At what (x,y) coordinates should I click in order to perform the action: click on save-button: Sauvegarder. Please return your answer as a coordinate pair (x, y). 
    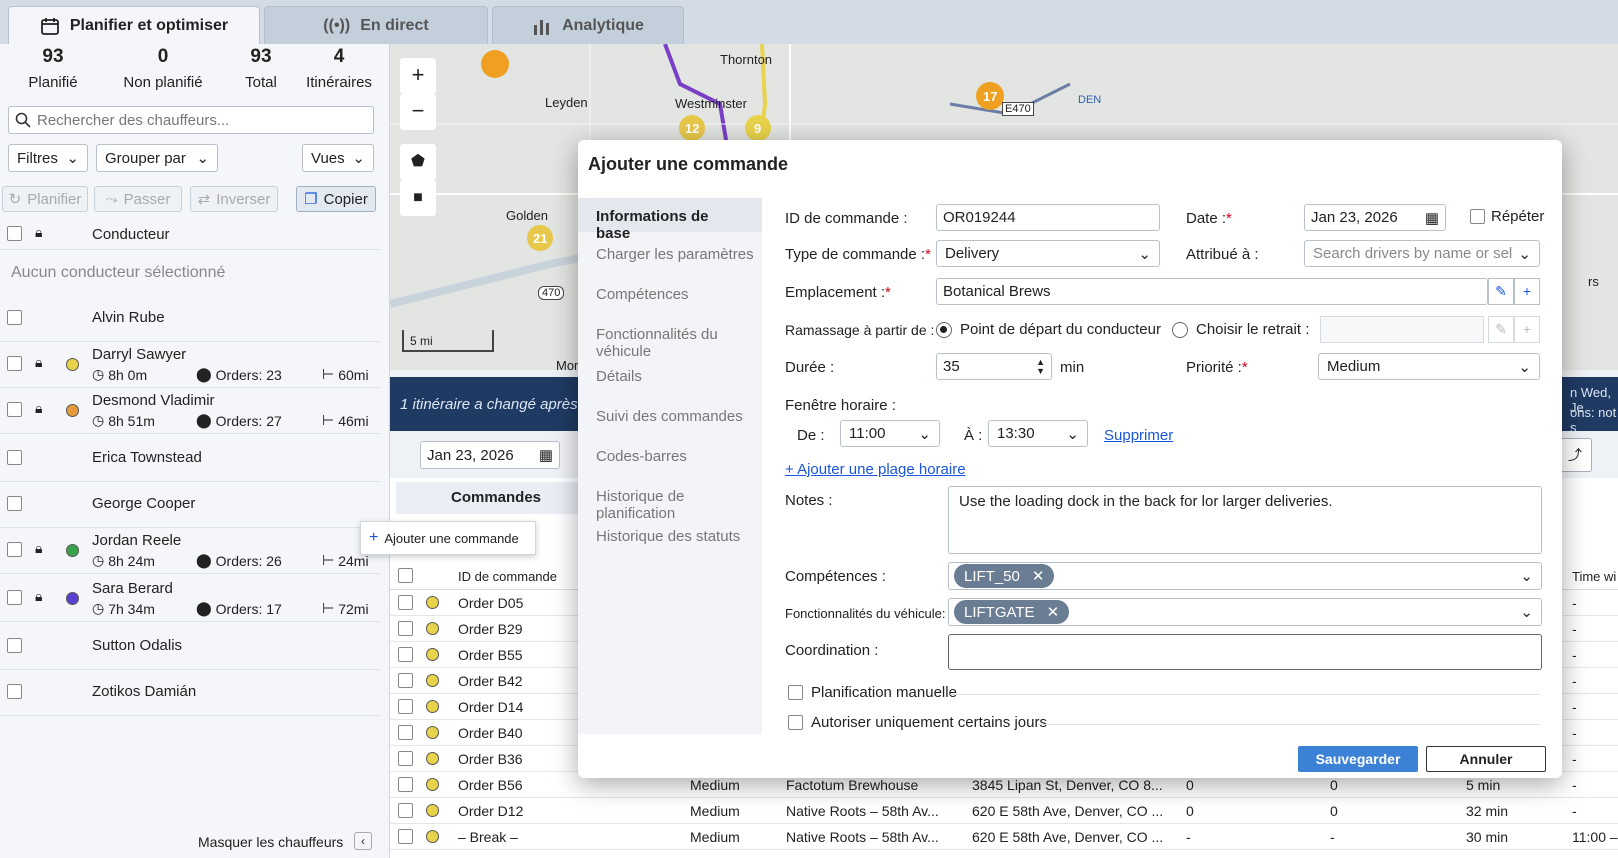
    Looking at the image, I should click on (1358, 759).